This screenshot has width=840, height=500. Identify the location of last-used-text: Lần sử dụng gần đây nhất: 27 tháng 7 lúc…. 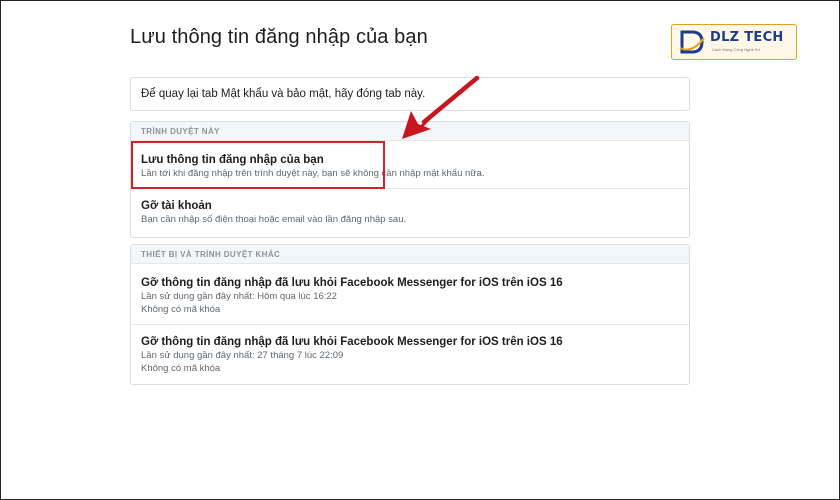
(242, 355).